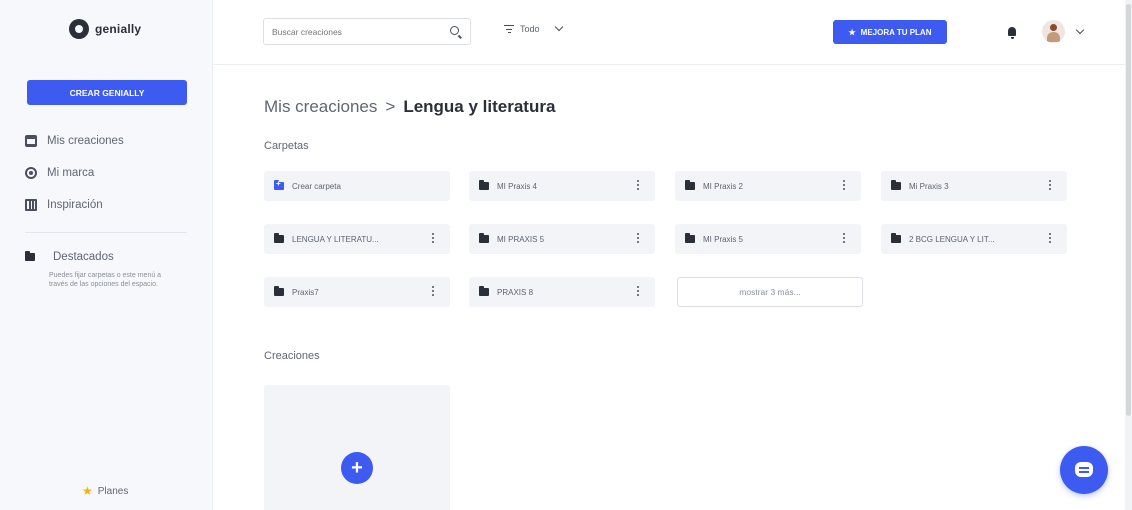 Image resolution: width=1132 pixels, height=510 pixels. Describe the element at coordinates (768, 186) in the screenshot. I see `folder-card: MI Praxis 2` at that location.